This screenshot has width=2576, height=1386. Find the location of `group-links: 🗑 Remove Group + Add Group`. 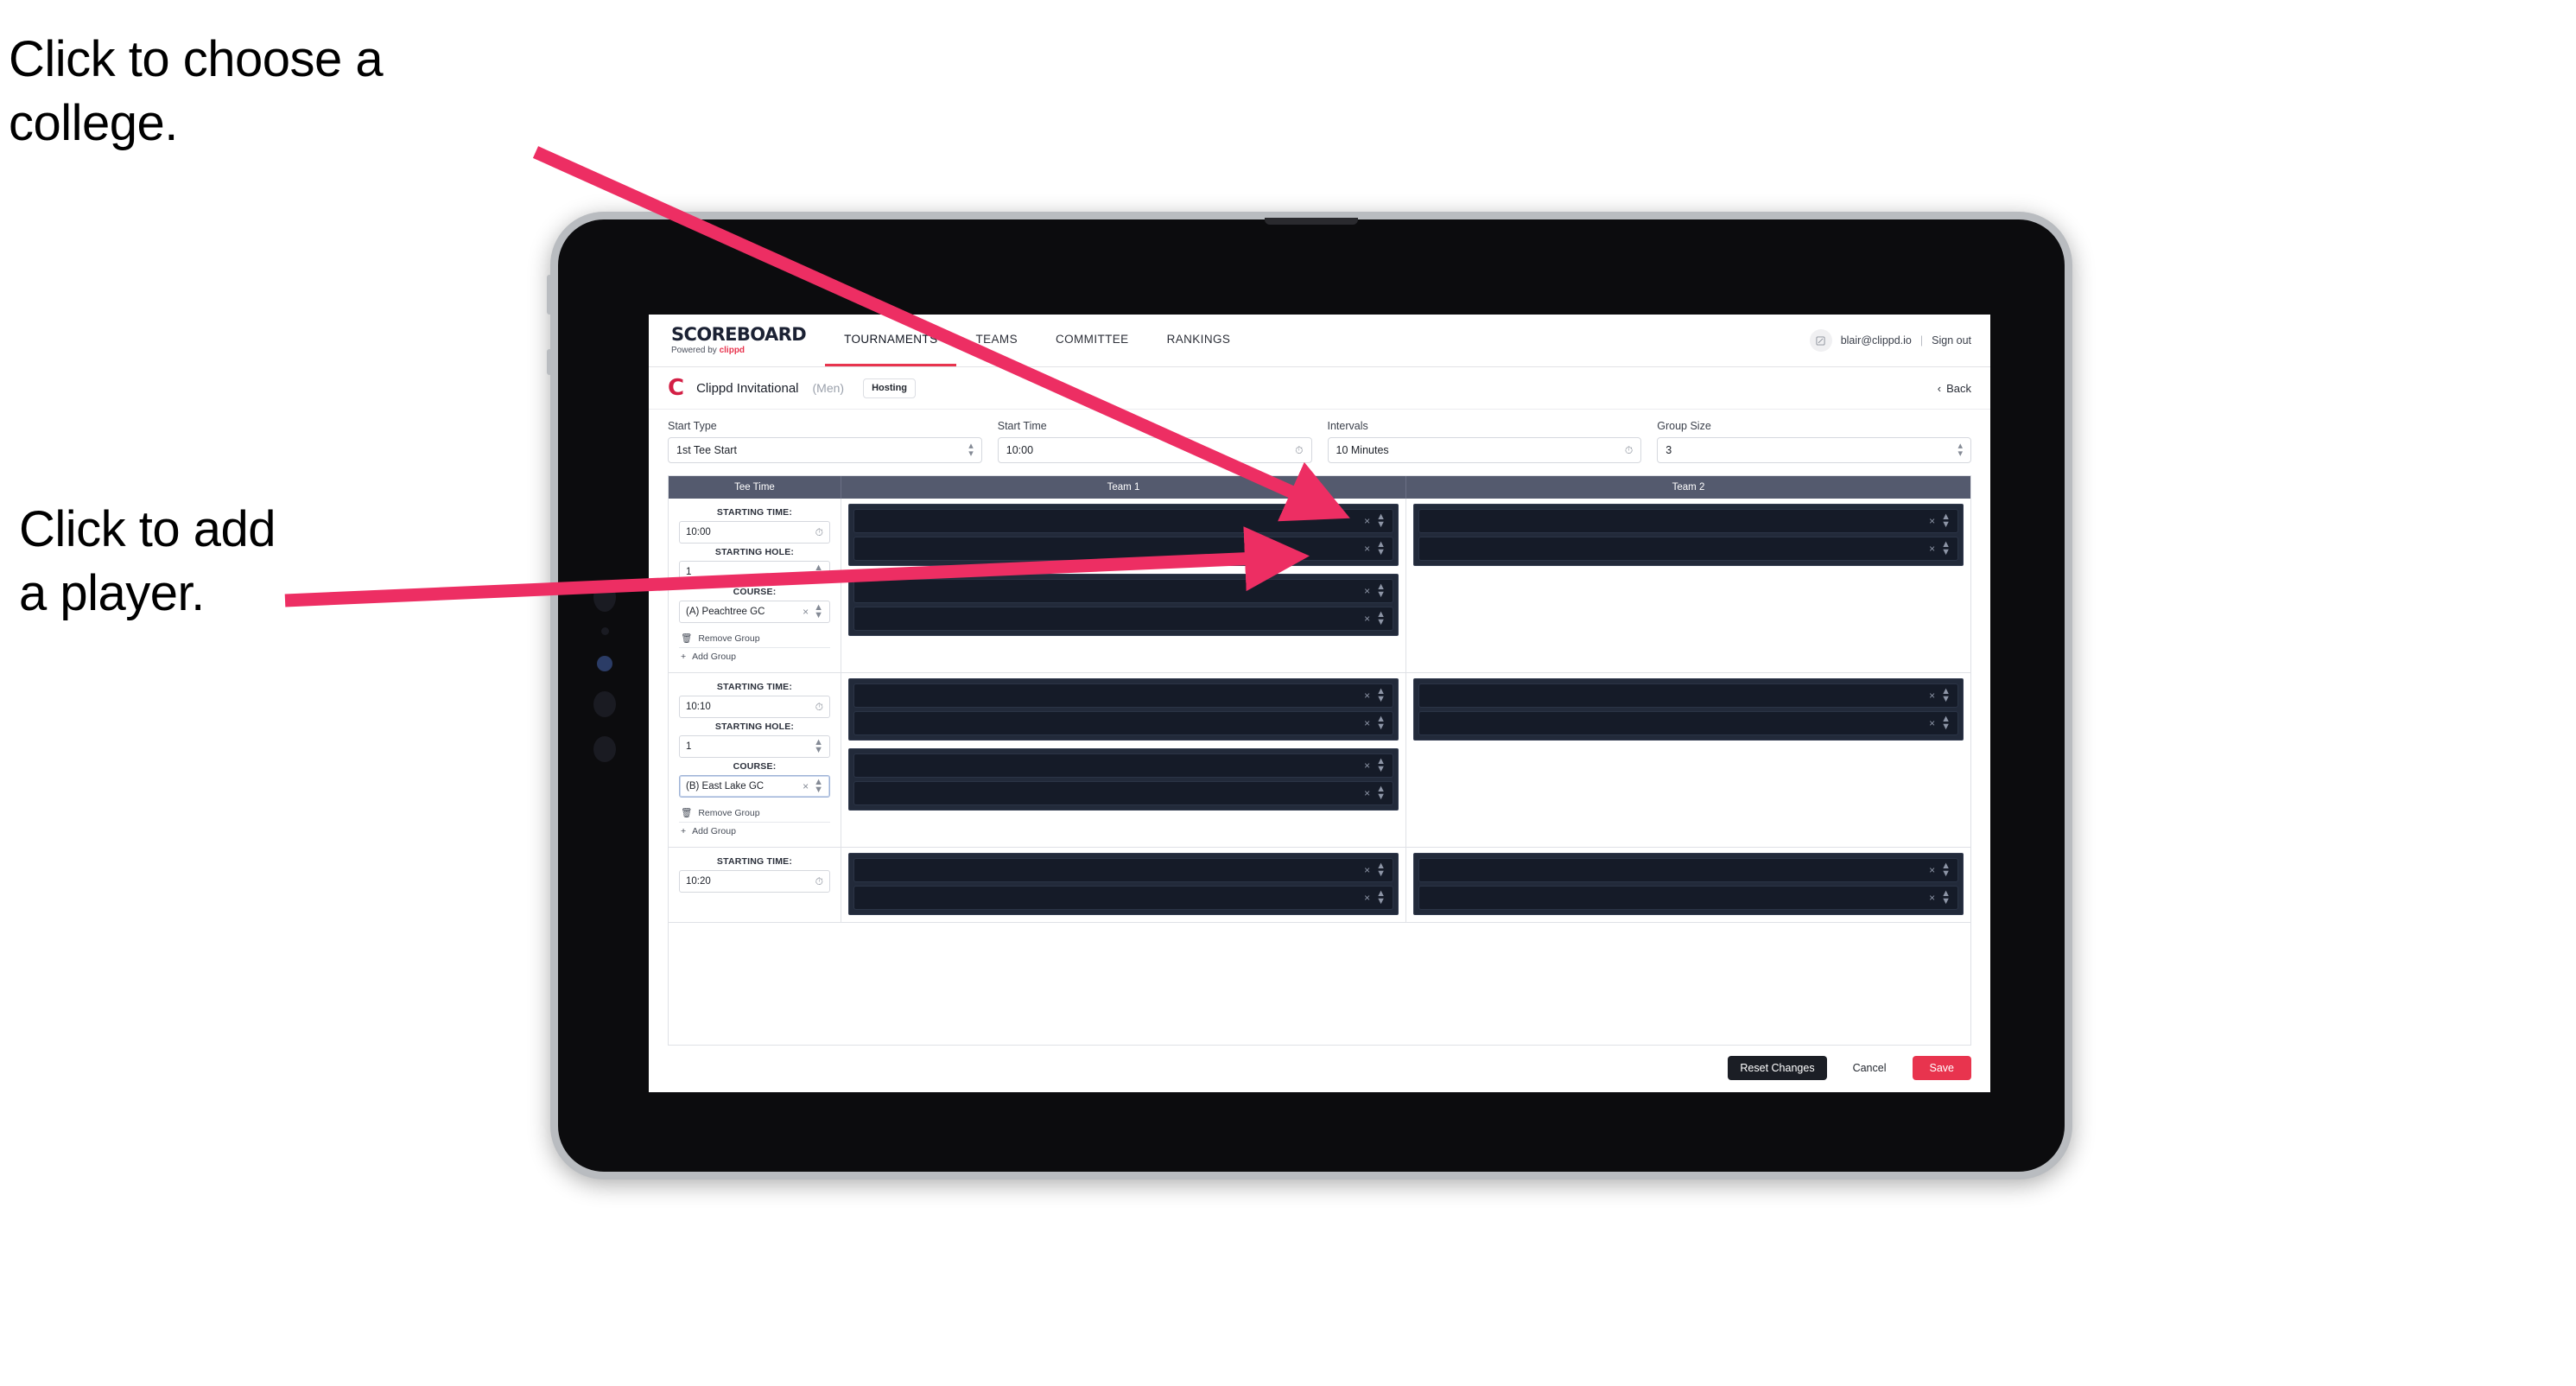

group-links: 🗑 Remove Group + Add Group is located at coordinates (754, 647).